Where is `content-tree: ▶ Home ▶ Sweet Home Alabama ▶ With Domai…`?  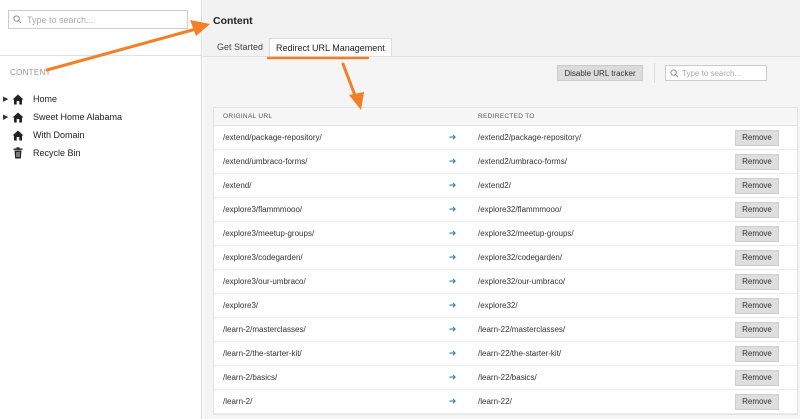
content-tree: ▶ Home ▶ Sweet Home Alabama ▶ With Domai… is located at coordinates (101, 126).